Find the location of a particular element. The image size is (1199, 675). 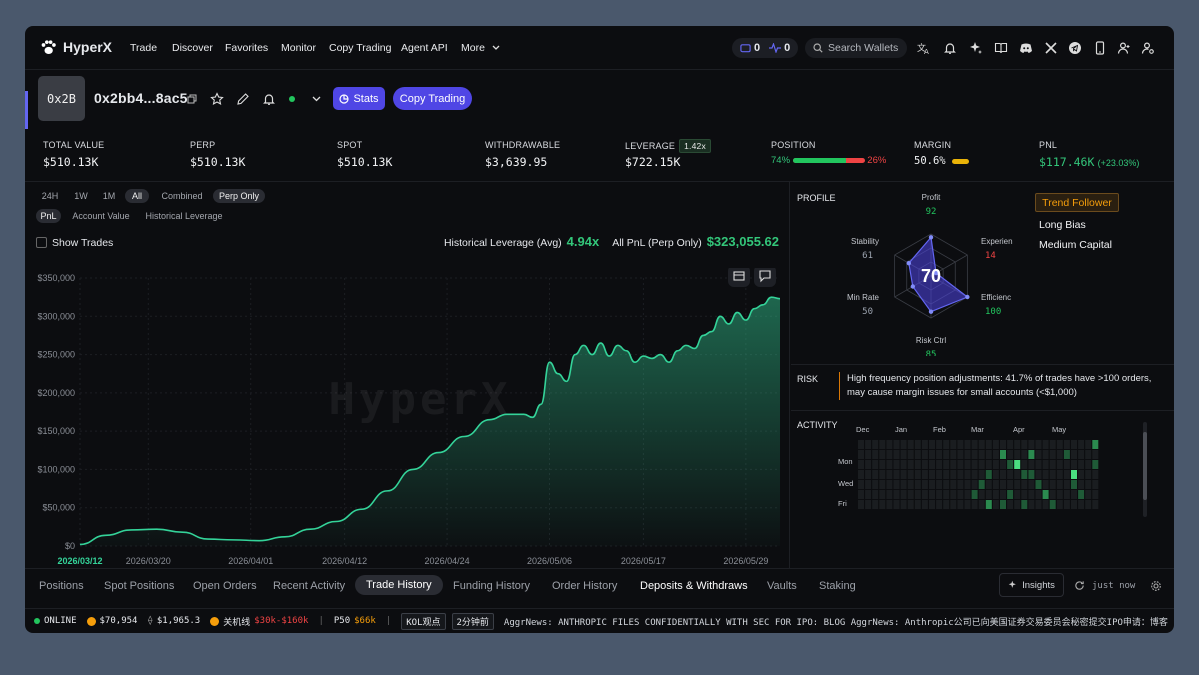

mode-perp-only: Perp Only is located at coordinates (239, 196).